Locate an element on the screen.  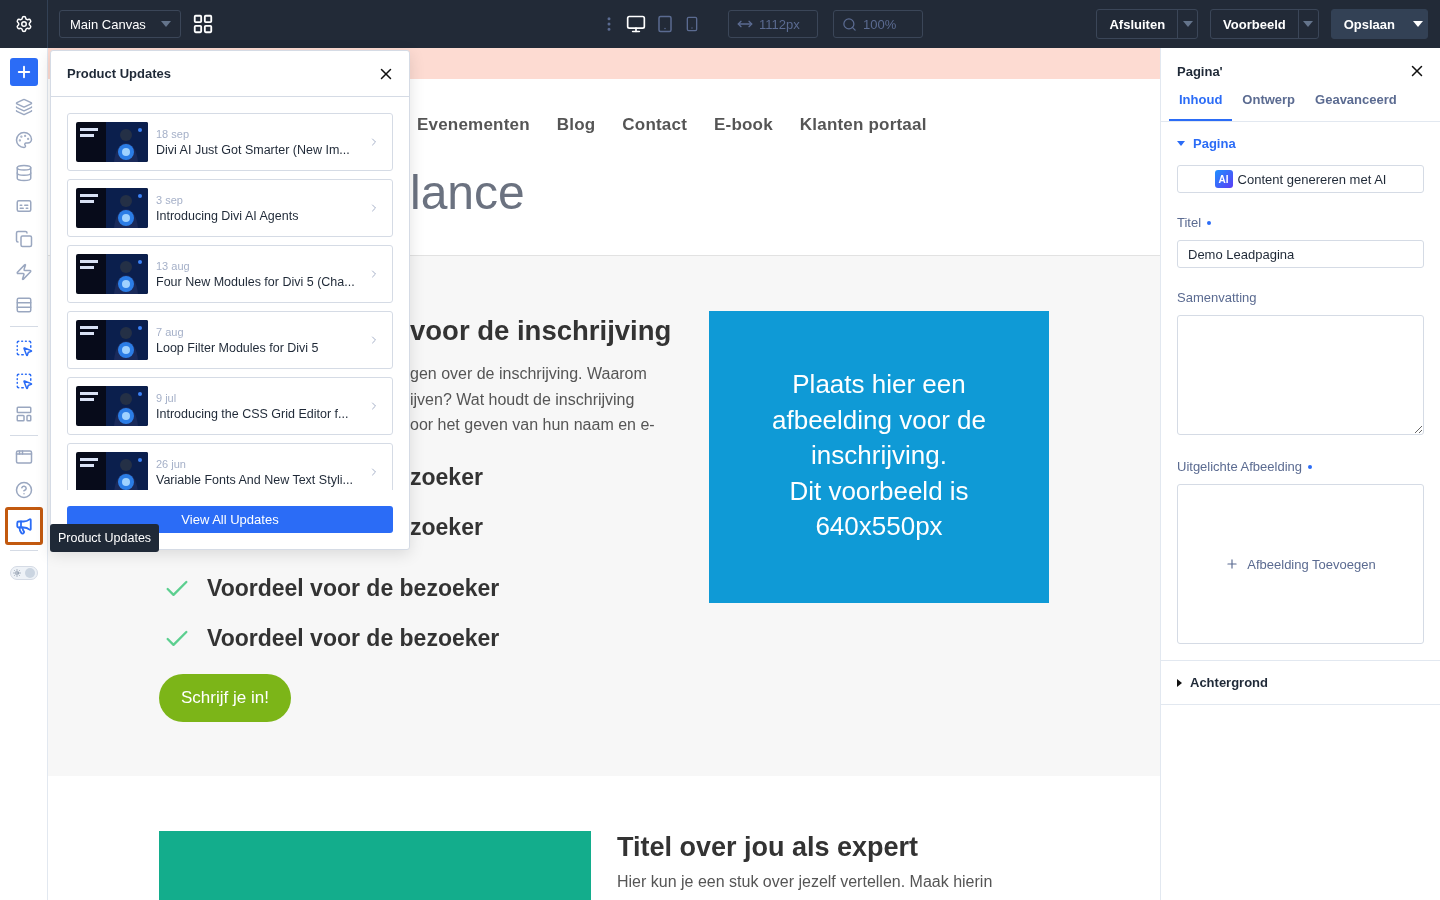
paragraph: Hier kun je een stuk over jezelf vertellen. Maak hierin is located at coordinates (805, 882).